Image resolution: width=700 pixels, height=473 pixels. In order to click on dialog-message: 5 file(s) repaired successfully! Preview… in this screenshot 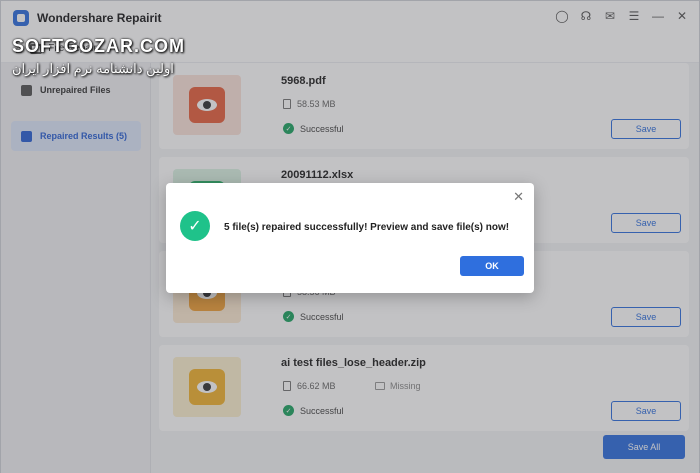, I will do `click(367, 227)`.